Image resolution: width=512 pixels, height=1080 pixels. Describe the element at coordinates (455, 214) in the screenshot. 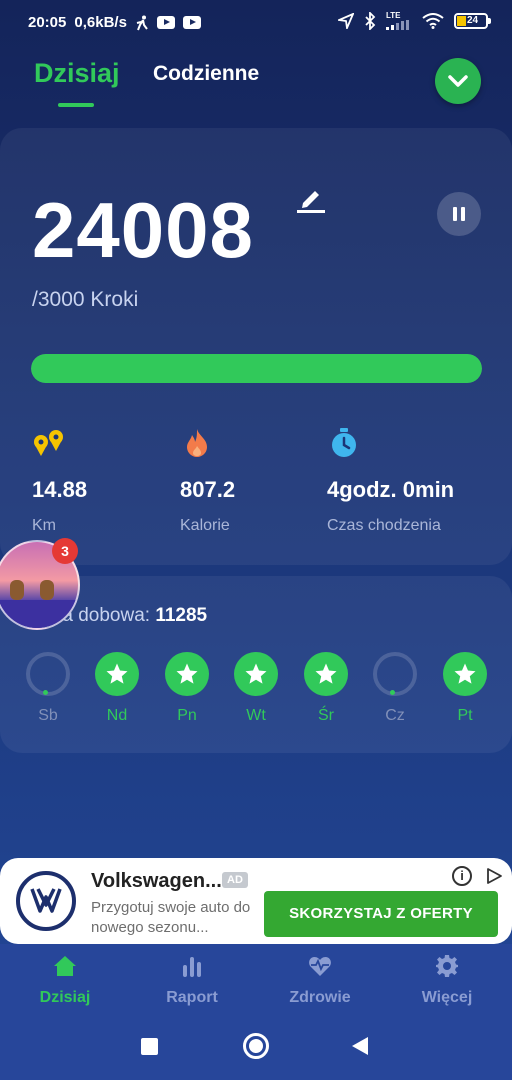

I see `pause-icon` at that location.